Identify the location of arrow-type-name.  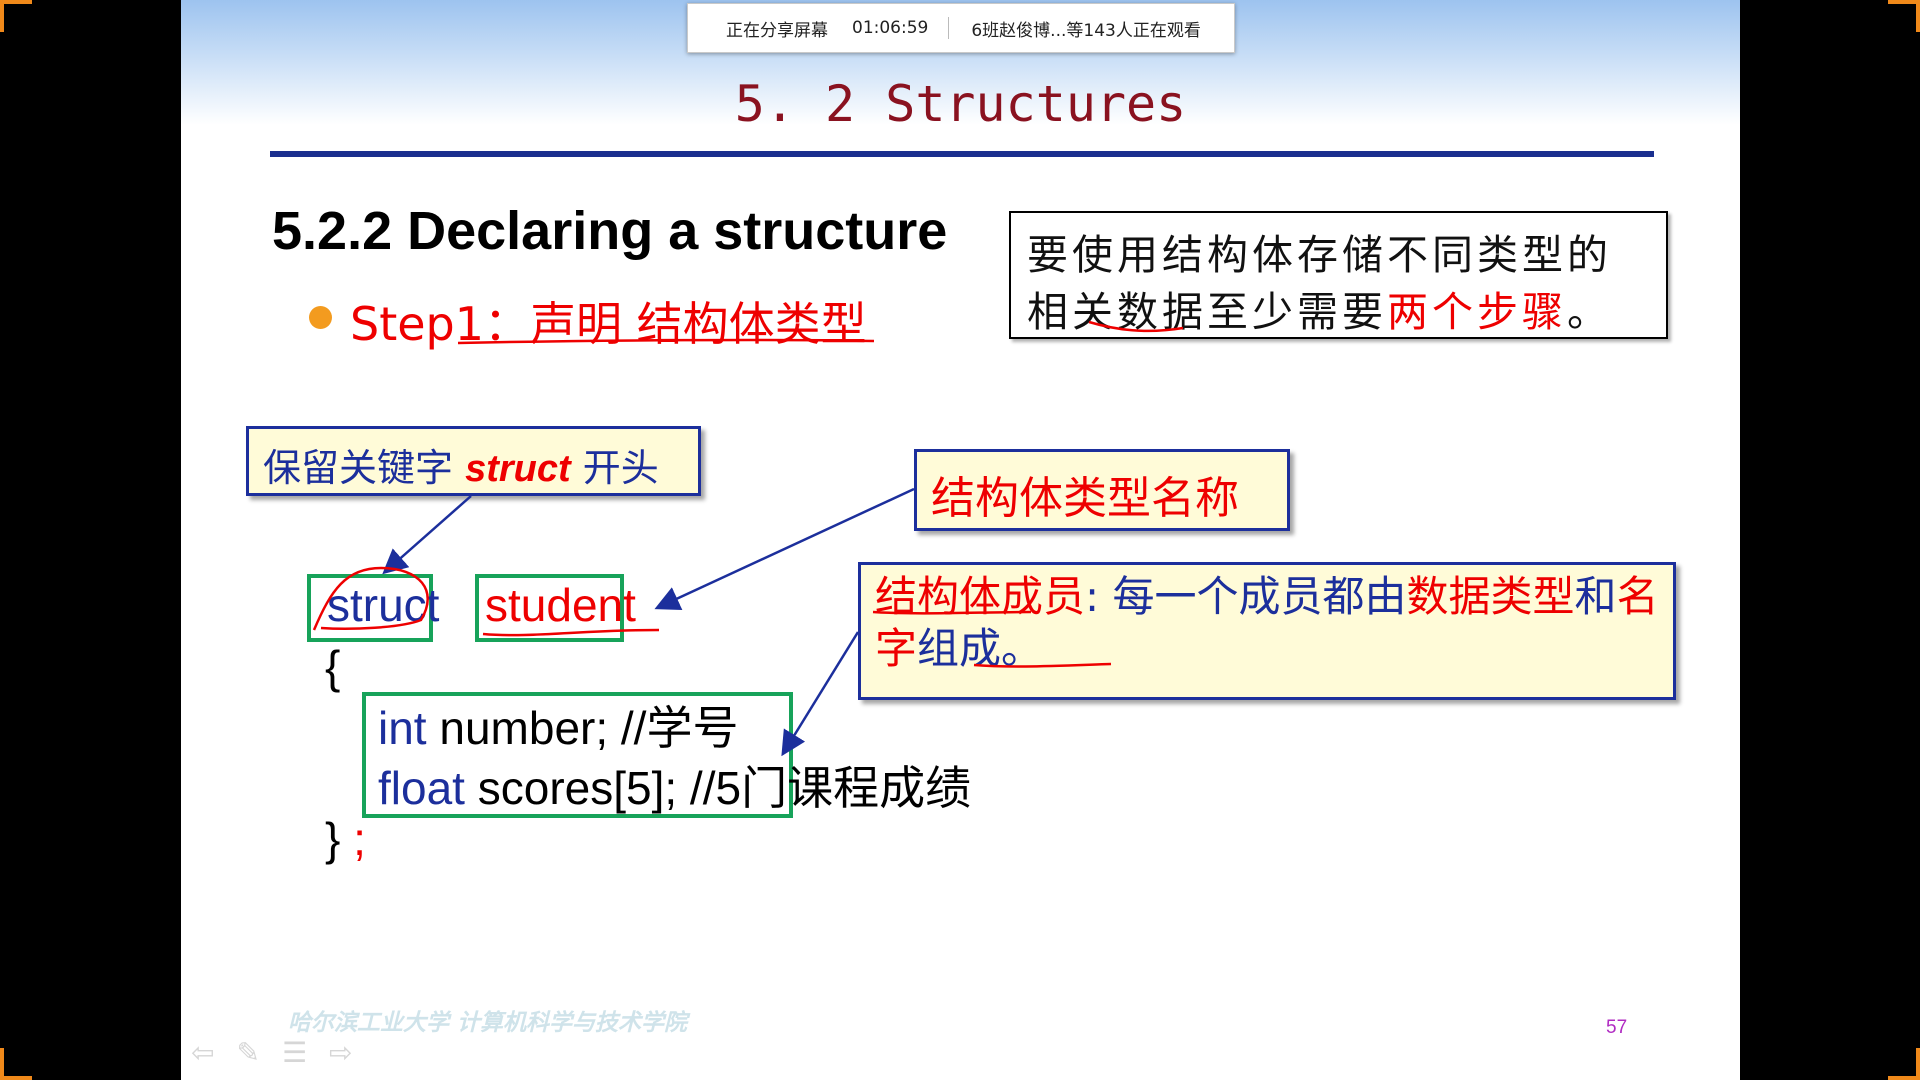
(784, 548).